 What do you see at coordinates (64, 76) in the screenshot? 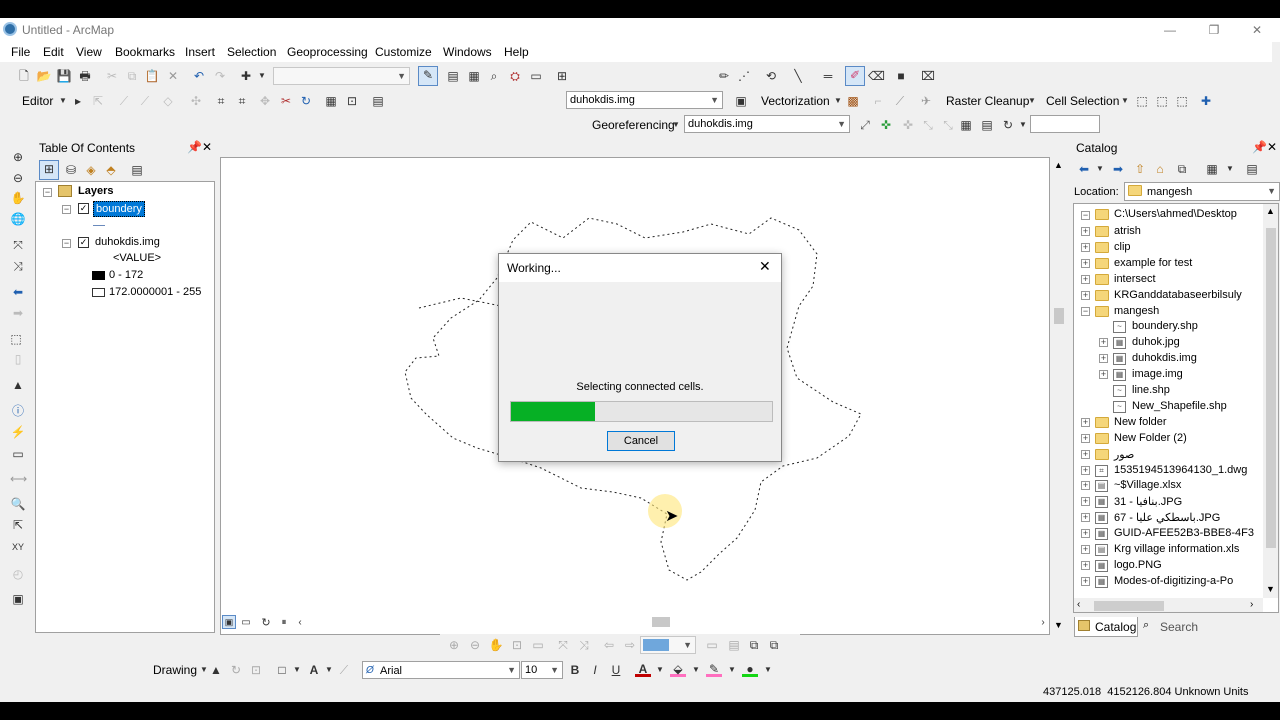
I see `save-icon: 💾` at bounding box center [64, 76].